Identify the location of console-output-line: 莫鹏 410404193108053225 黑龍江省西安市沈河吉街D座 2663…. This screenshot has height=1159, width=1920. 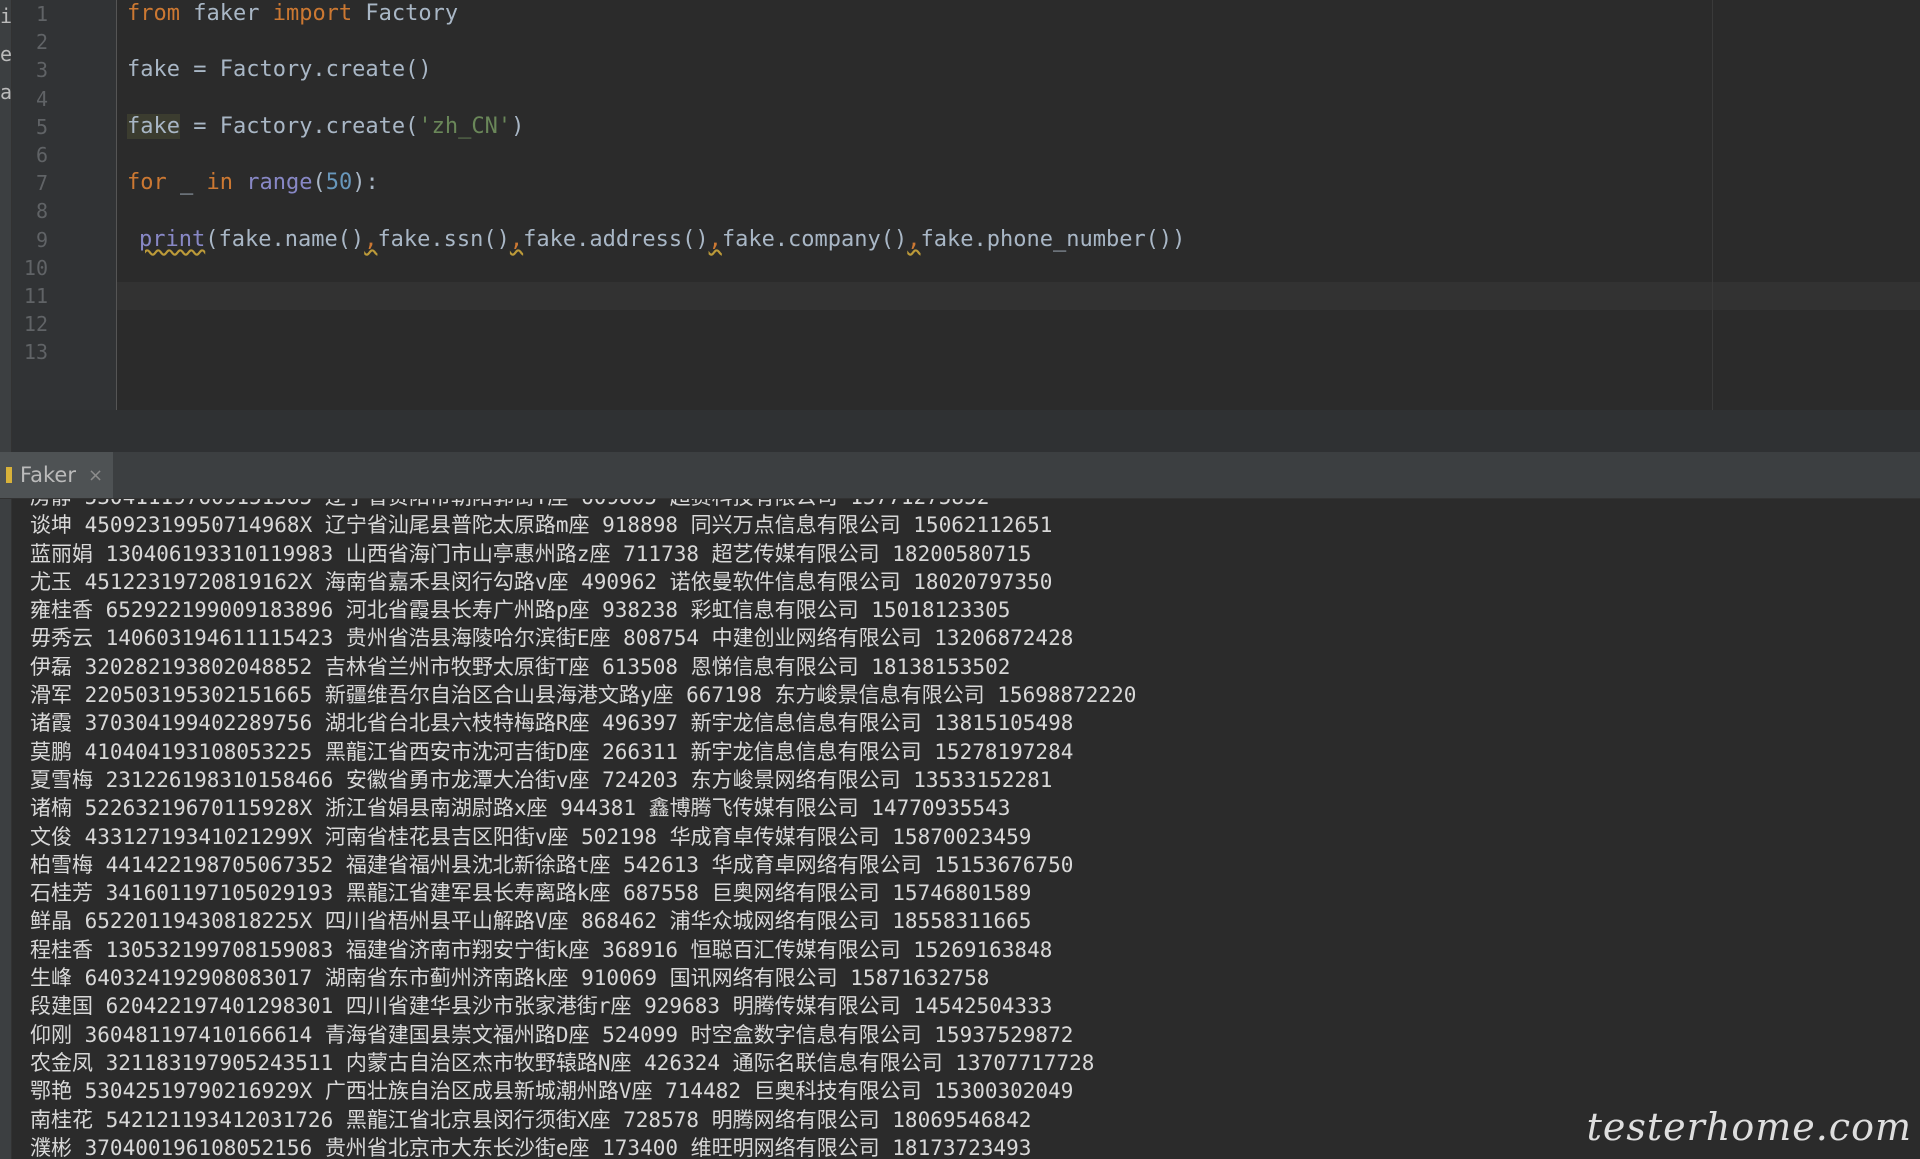
(552, 751).